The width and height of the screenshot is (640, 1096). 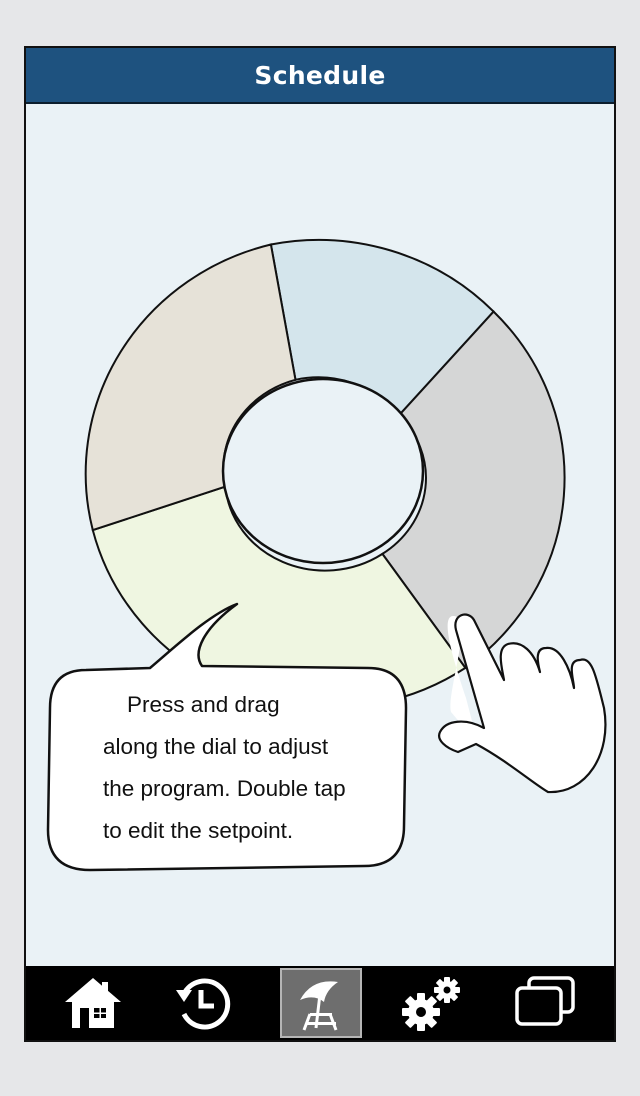 I want to click on home-icon, so click(x=93, y=1003).